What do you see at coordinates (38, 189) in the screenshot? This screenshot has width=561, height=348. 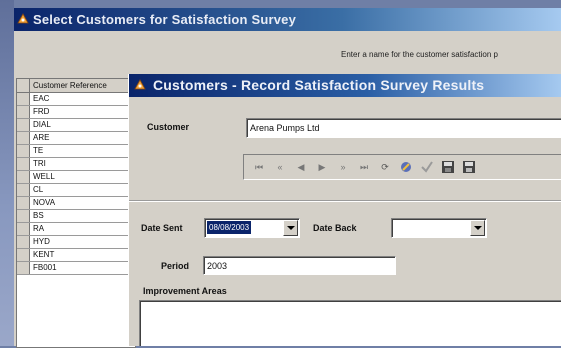 I see `customer-reference-cell: CL` at bounding box center [38, 189].